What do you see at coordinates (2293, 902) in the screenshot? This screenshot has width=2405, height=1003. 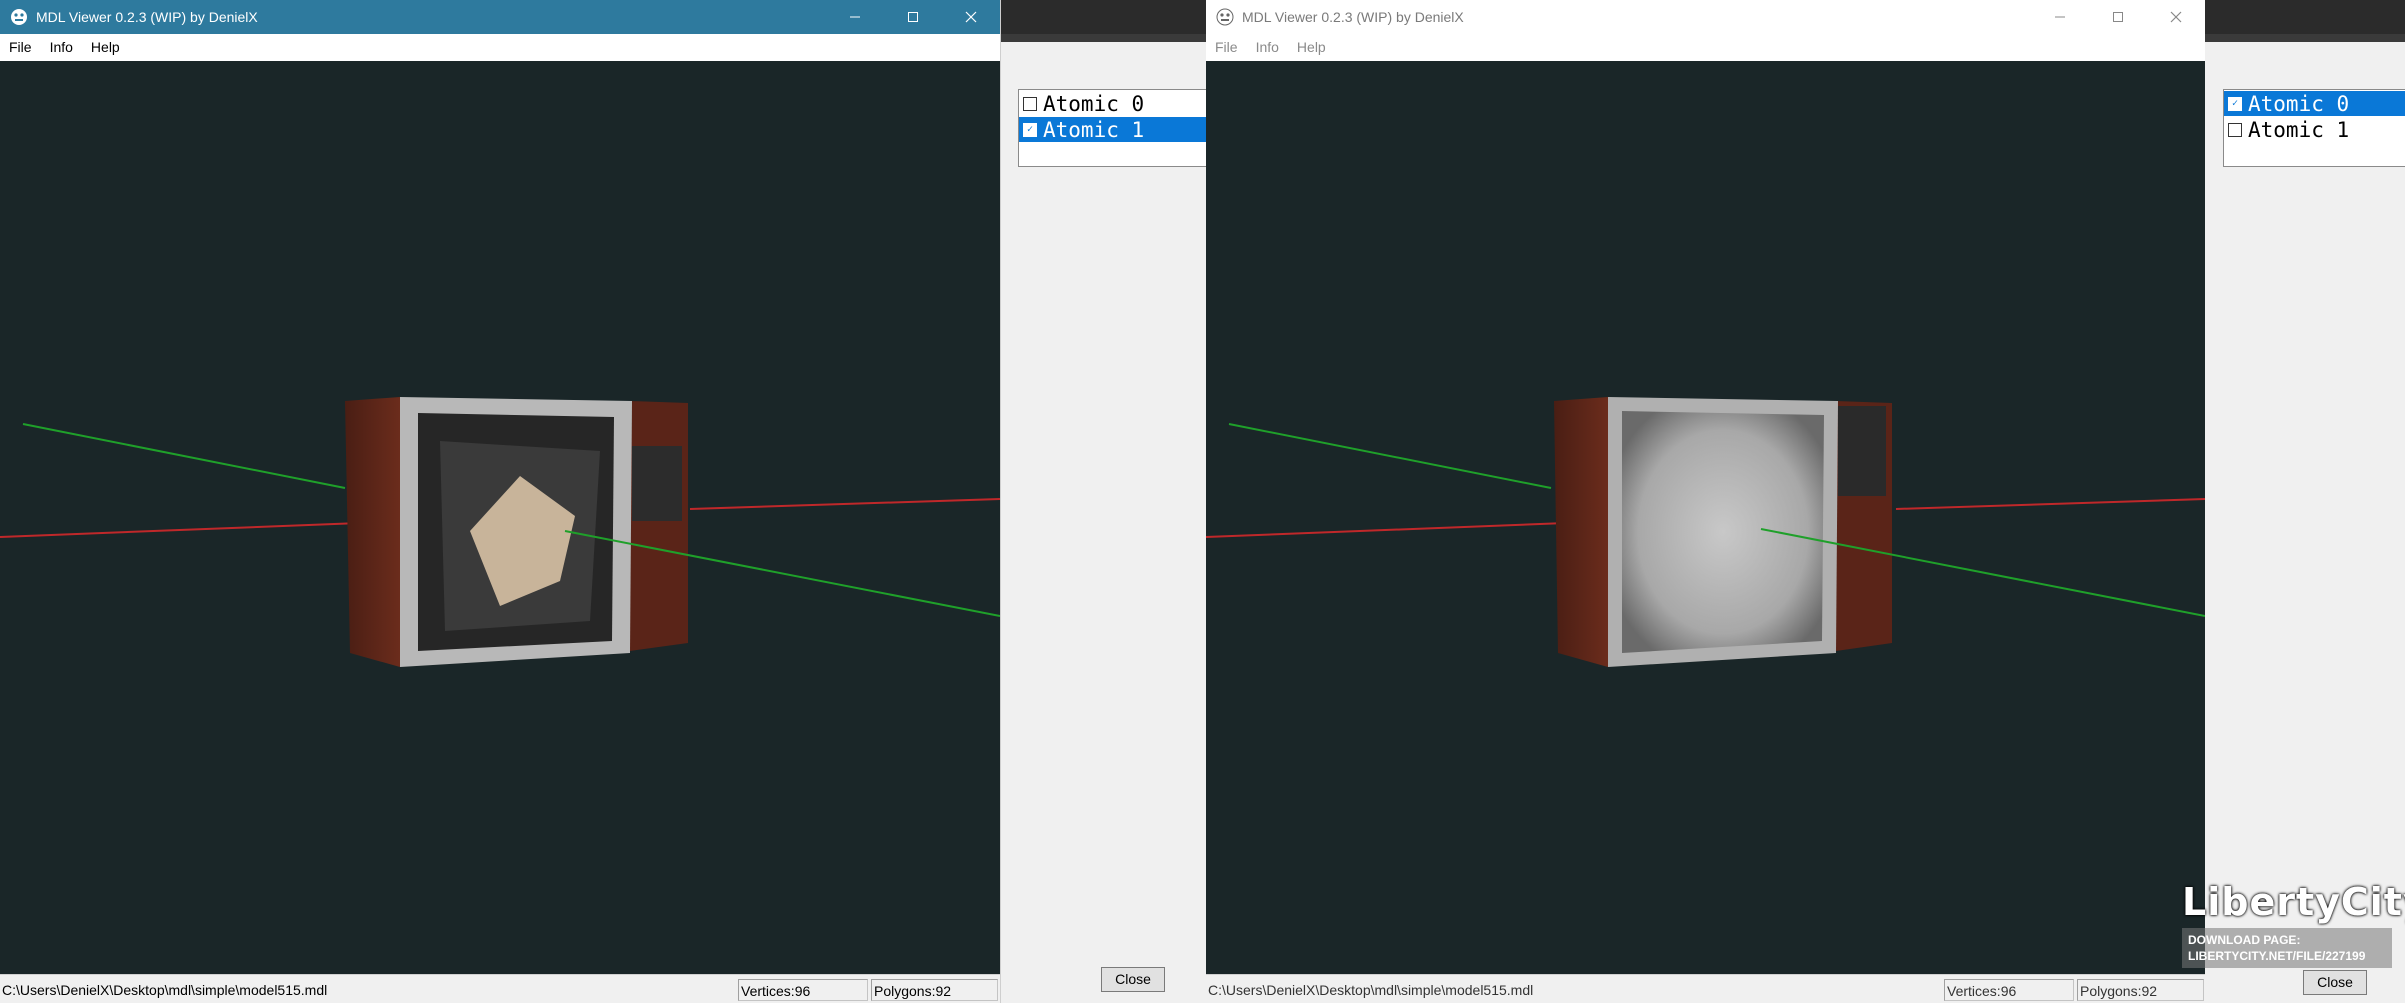 I see `libertycity-logo: LibertyCity` at bounding box center [2293, 902].